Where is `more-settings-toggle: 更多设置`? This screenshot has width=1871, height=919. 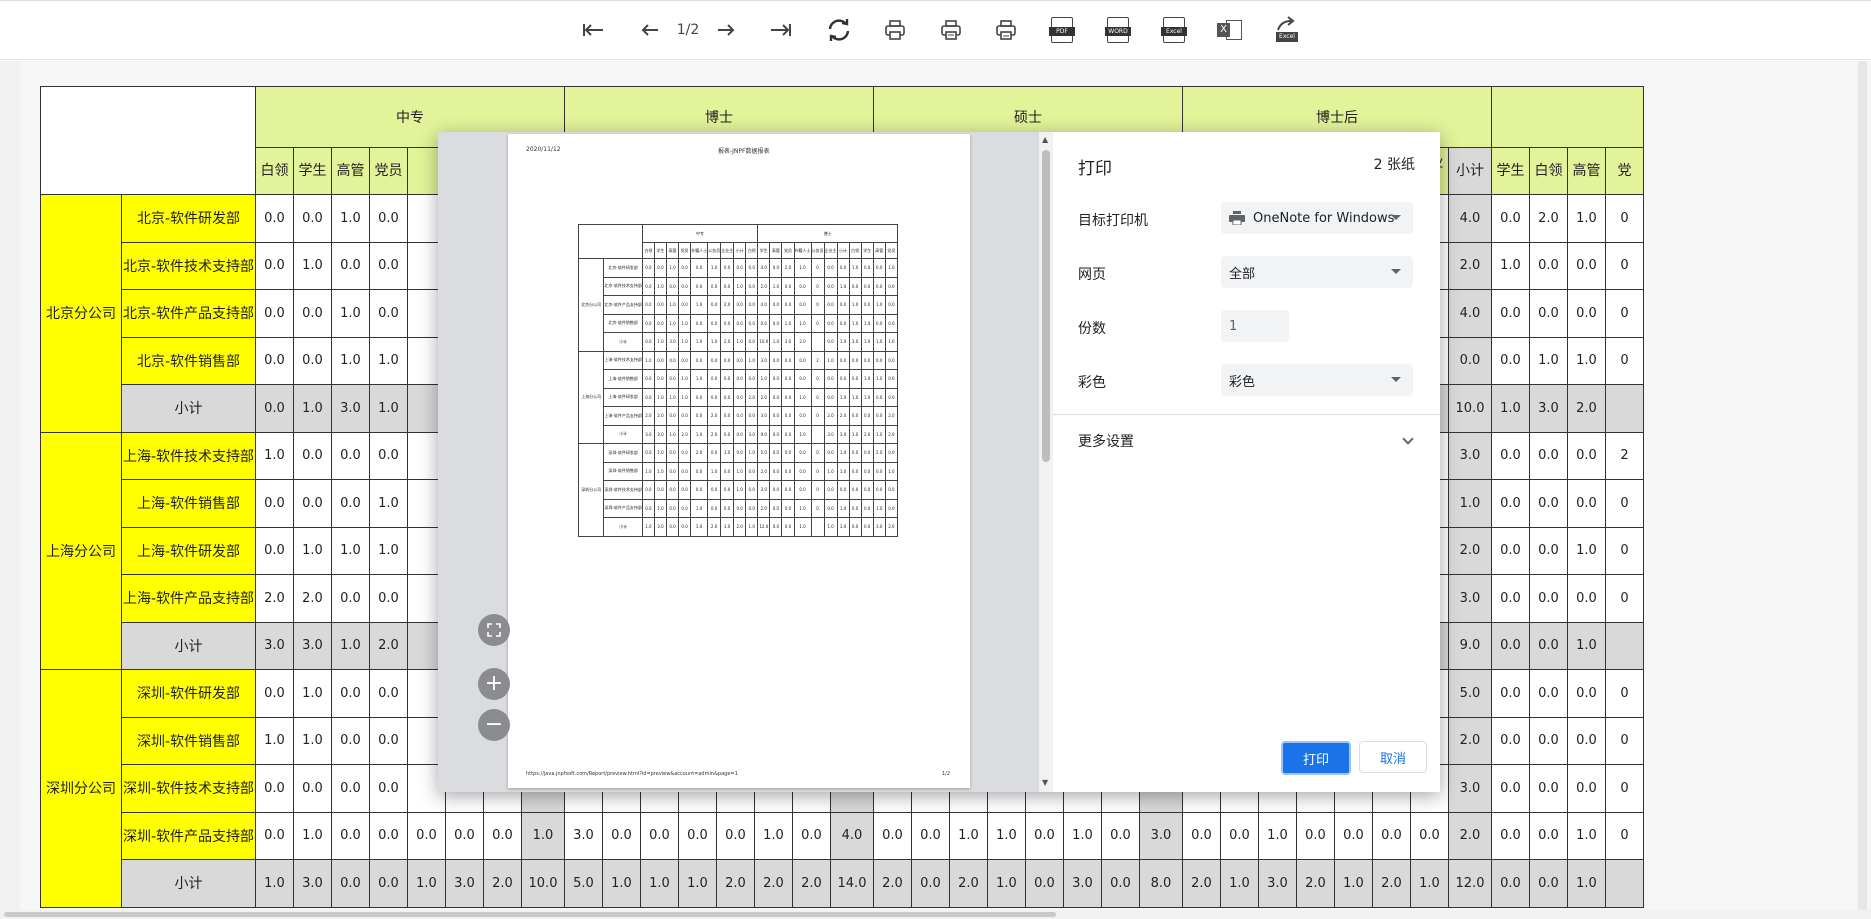 more-settings-toggle: 更多设置 is located at coordinates (1106, 441).